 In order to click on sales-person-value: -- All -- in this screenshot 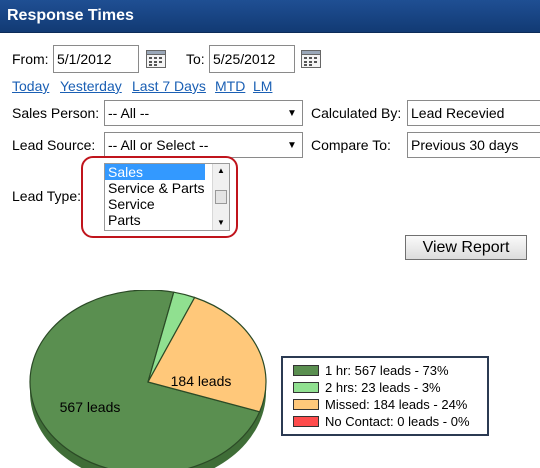, I will do `click(129, 113)`.